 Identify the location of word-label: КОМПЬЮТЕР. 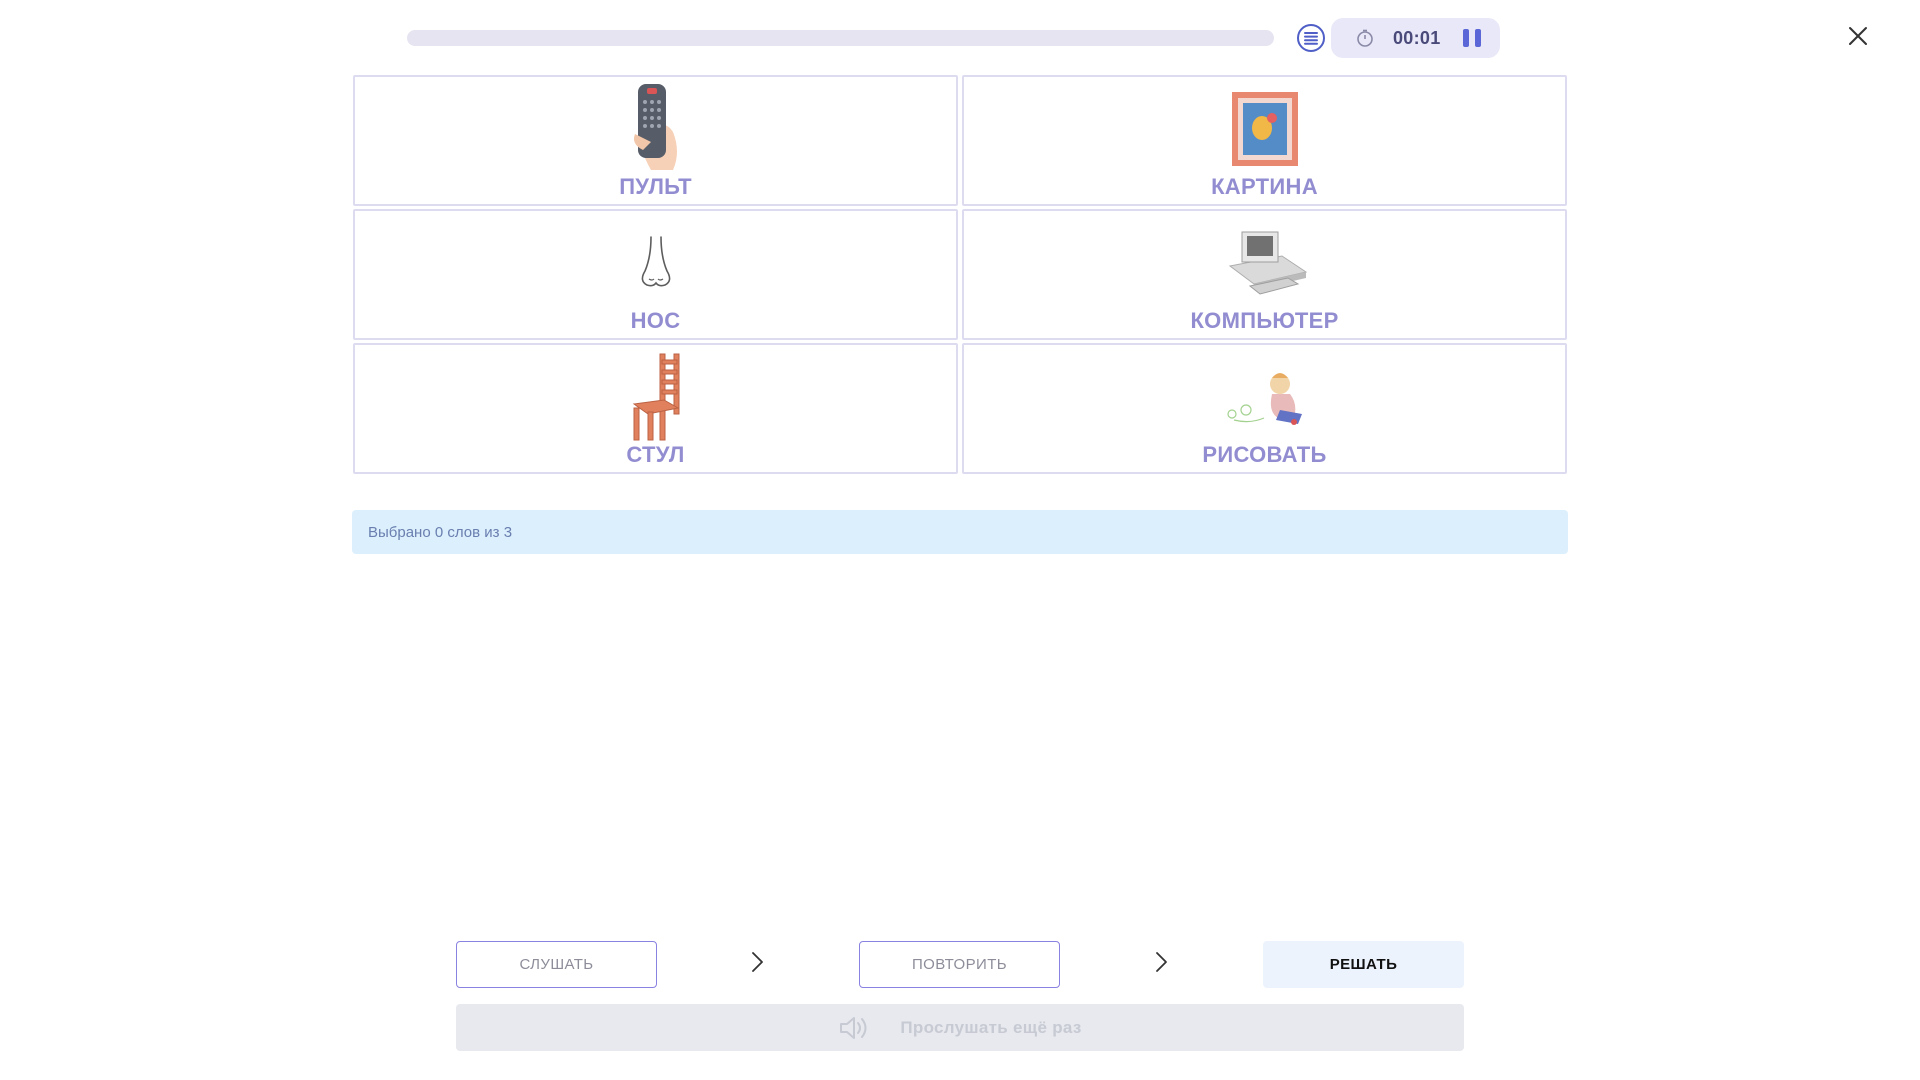
(1264, 320).